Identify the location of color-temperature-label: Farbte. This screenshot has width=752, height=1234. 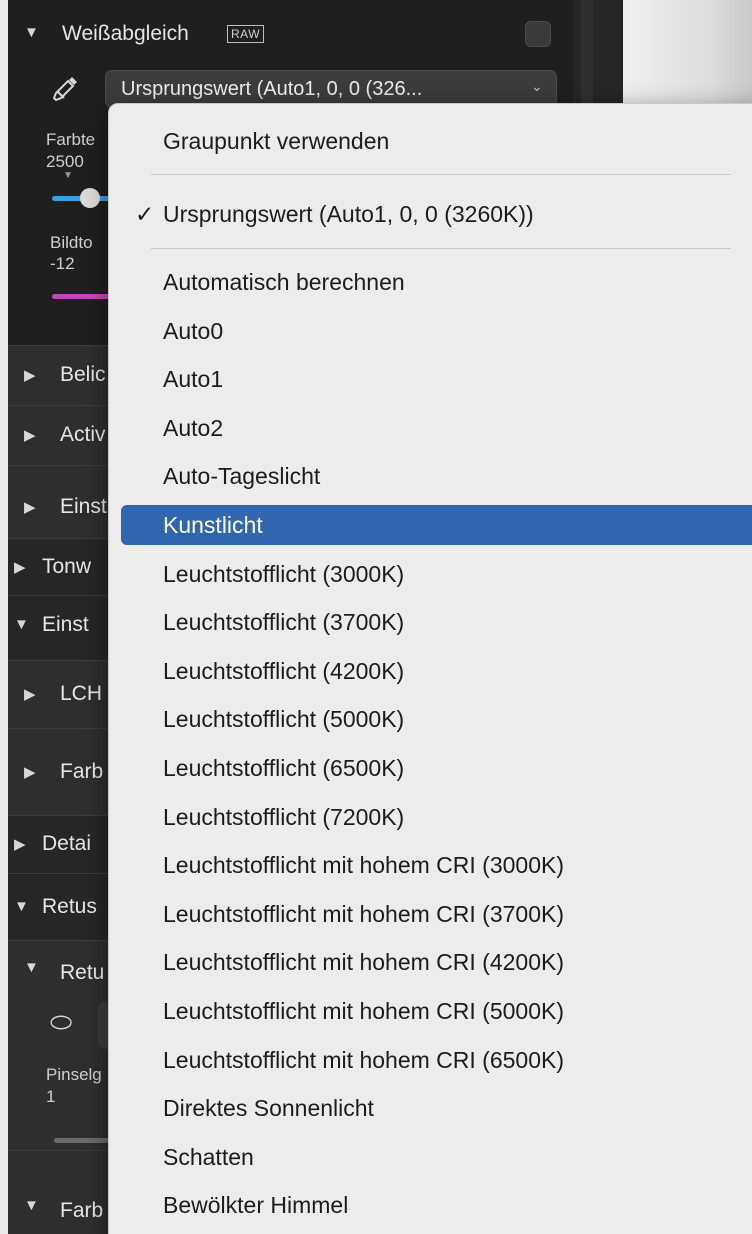
(71, 139).